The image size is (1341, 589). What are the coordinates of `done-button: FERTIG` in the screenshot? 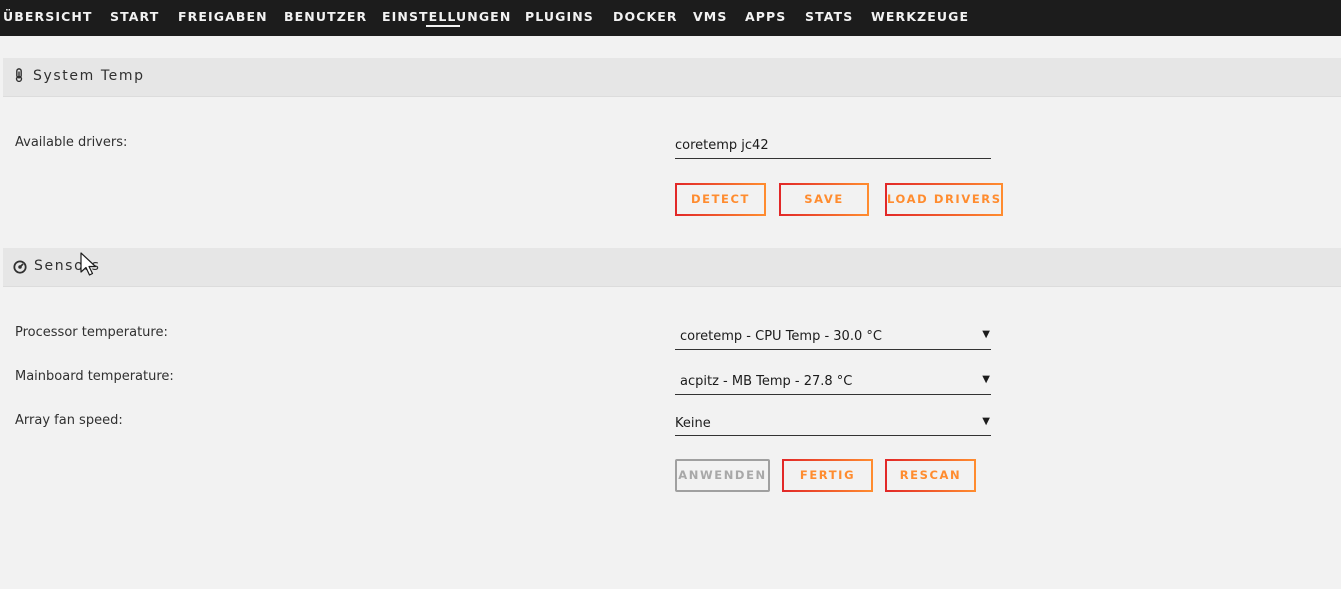 It's located at (827, 475).